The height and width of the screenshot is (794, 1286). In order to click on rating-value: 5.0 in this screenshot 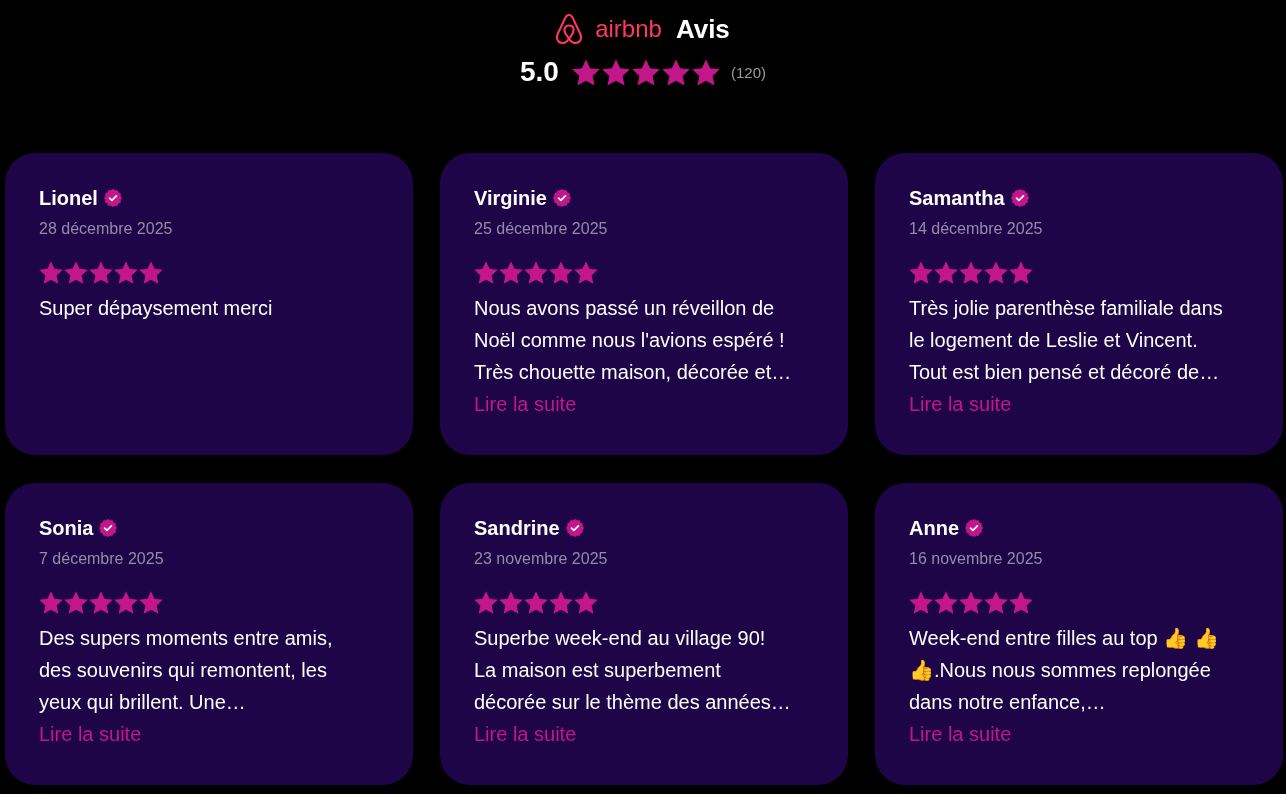, I will do `click(539, 72)`.